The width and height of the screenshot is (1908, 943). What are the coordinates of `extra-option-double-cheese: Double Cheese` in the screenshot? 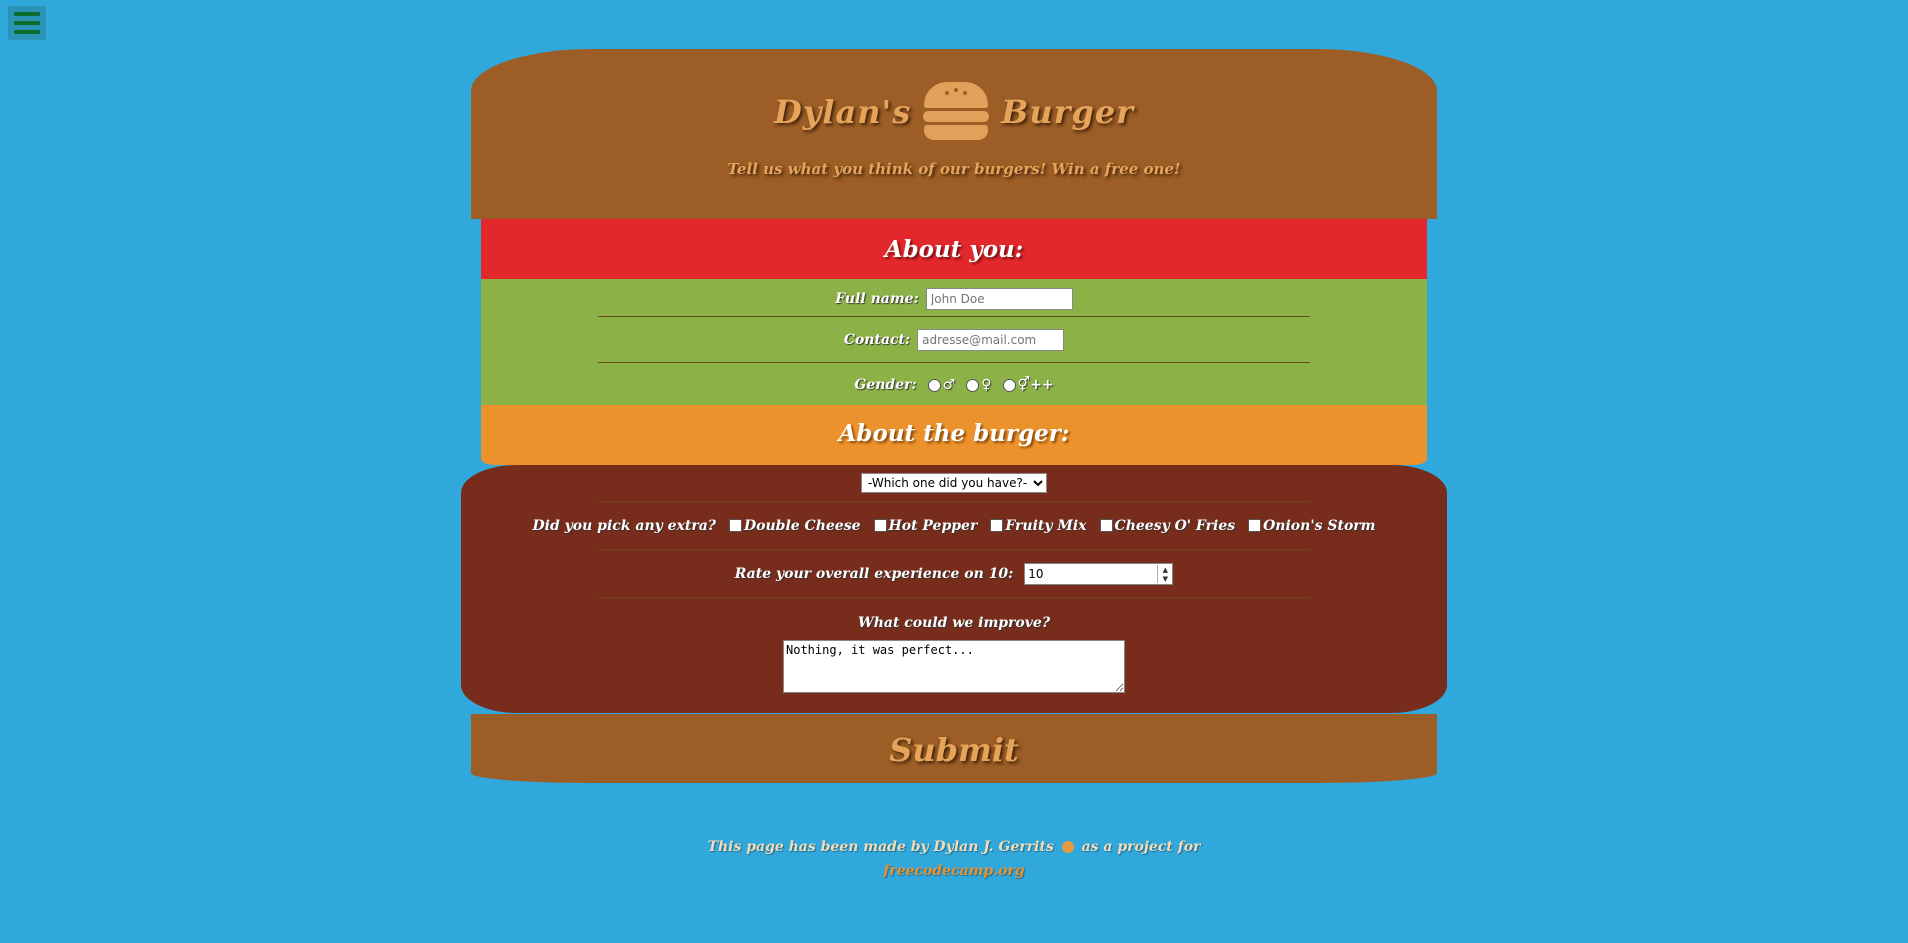 It's located at (795, 525).